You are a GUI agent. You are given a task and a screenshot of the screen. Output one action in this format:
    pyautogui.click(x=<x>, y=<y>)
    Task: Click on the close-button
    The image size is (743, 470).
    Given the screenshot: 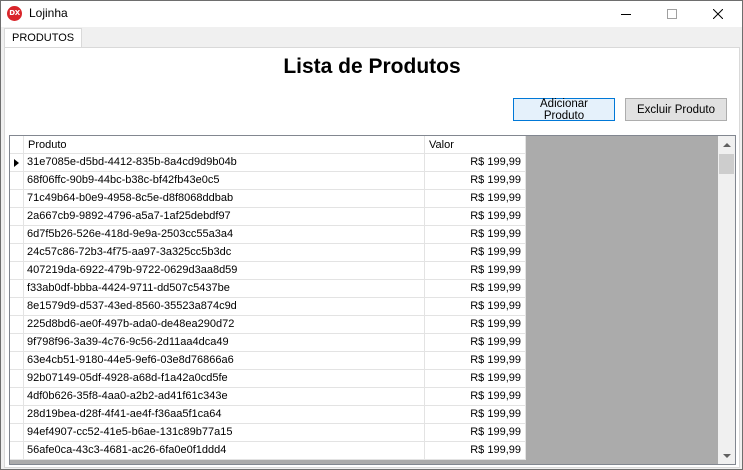 What is the action you would take?
    pyautogui.click(x=718, y=14)
    